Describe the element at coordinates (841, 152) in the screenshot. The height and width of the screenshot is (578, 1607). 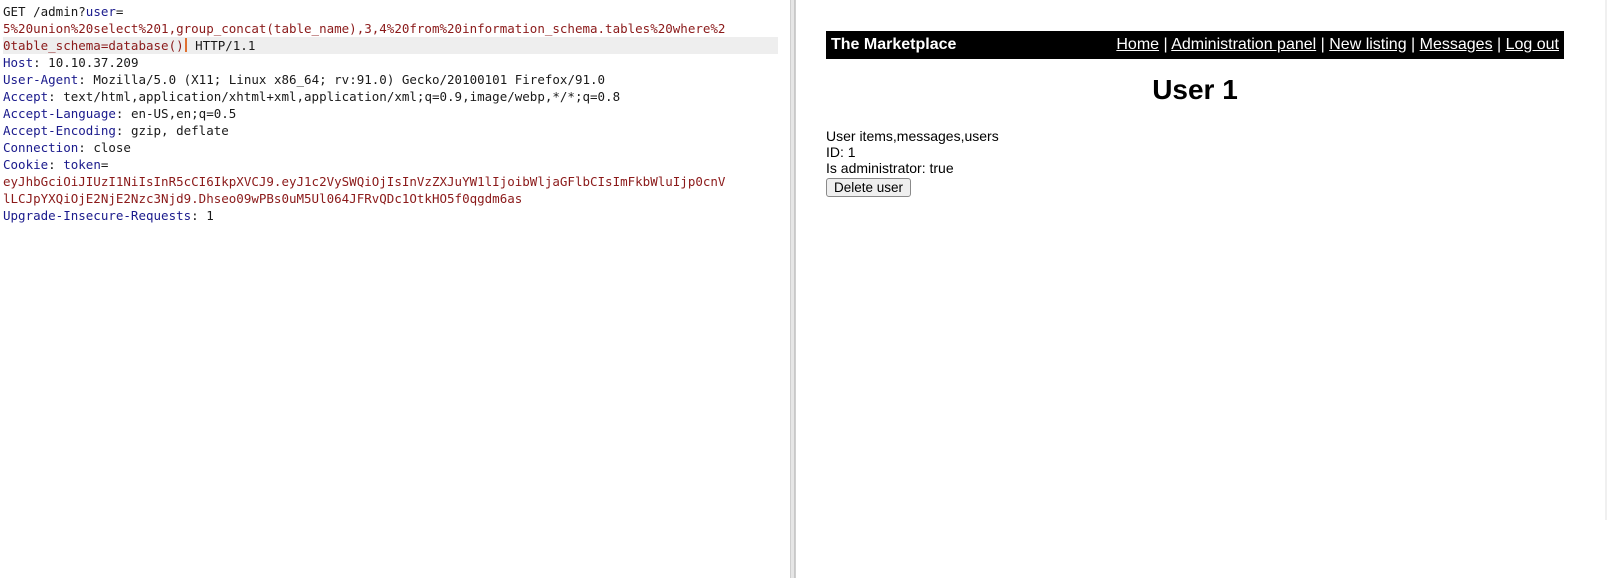
I see `user-id-line: ID: 1` at that location.